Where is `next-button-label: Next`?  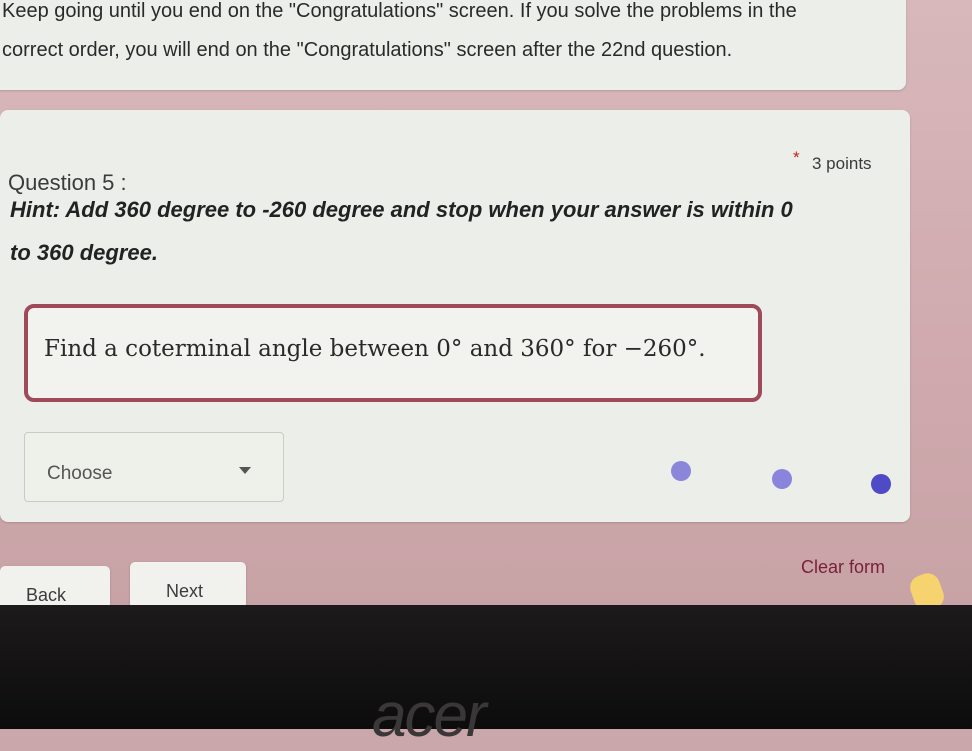 next-button-label: Next is located at coordinates (185, 591).